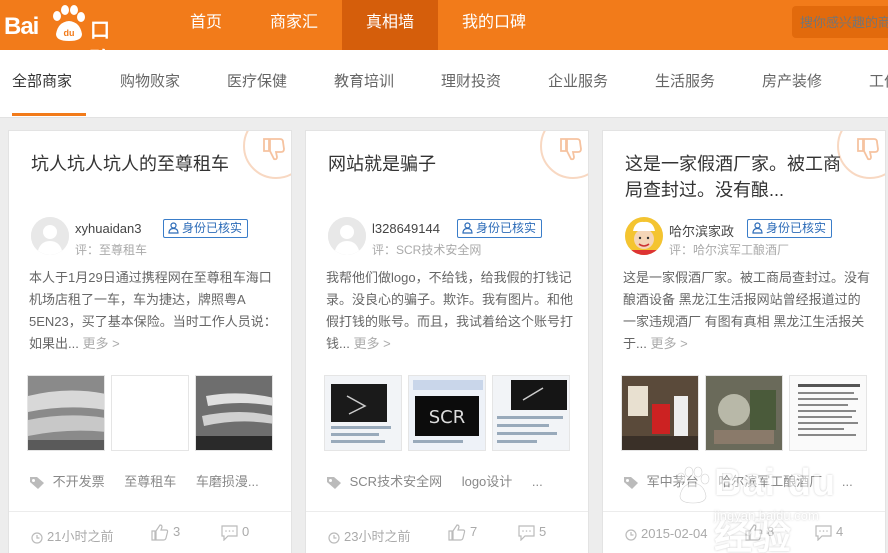  I want to click on paw-icon: du, so click(69, 23).